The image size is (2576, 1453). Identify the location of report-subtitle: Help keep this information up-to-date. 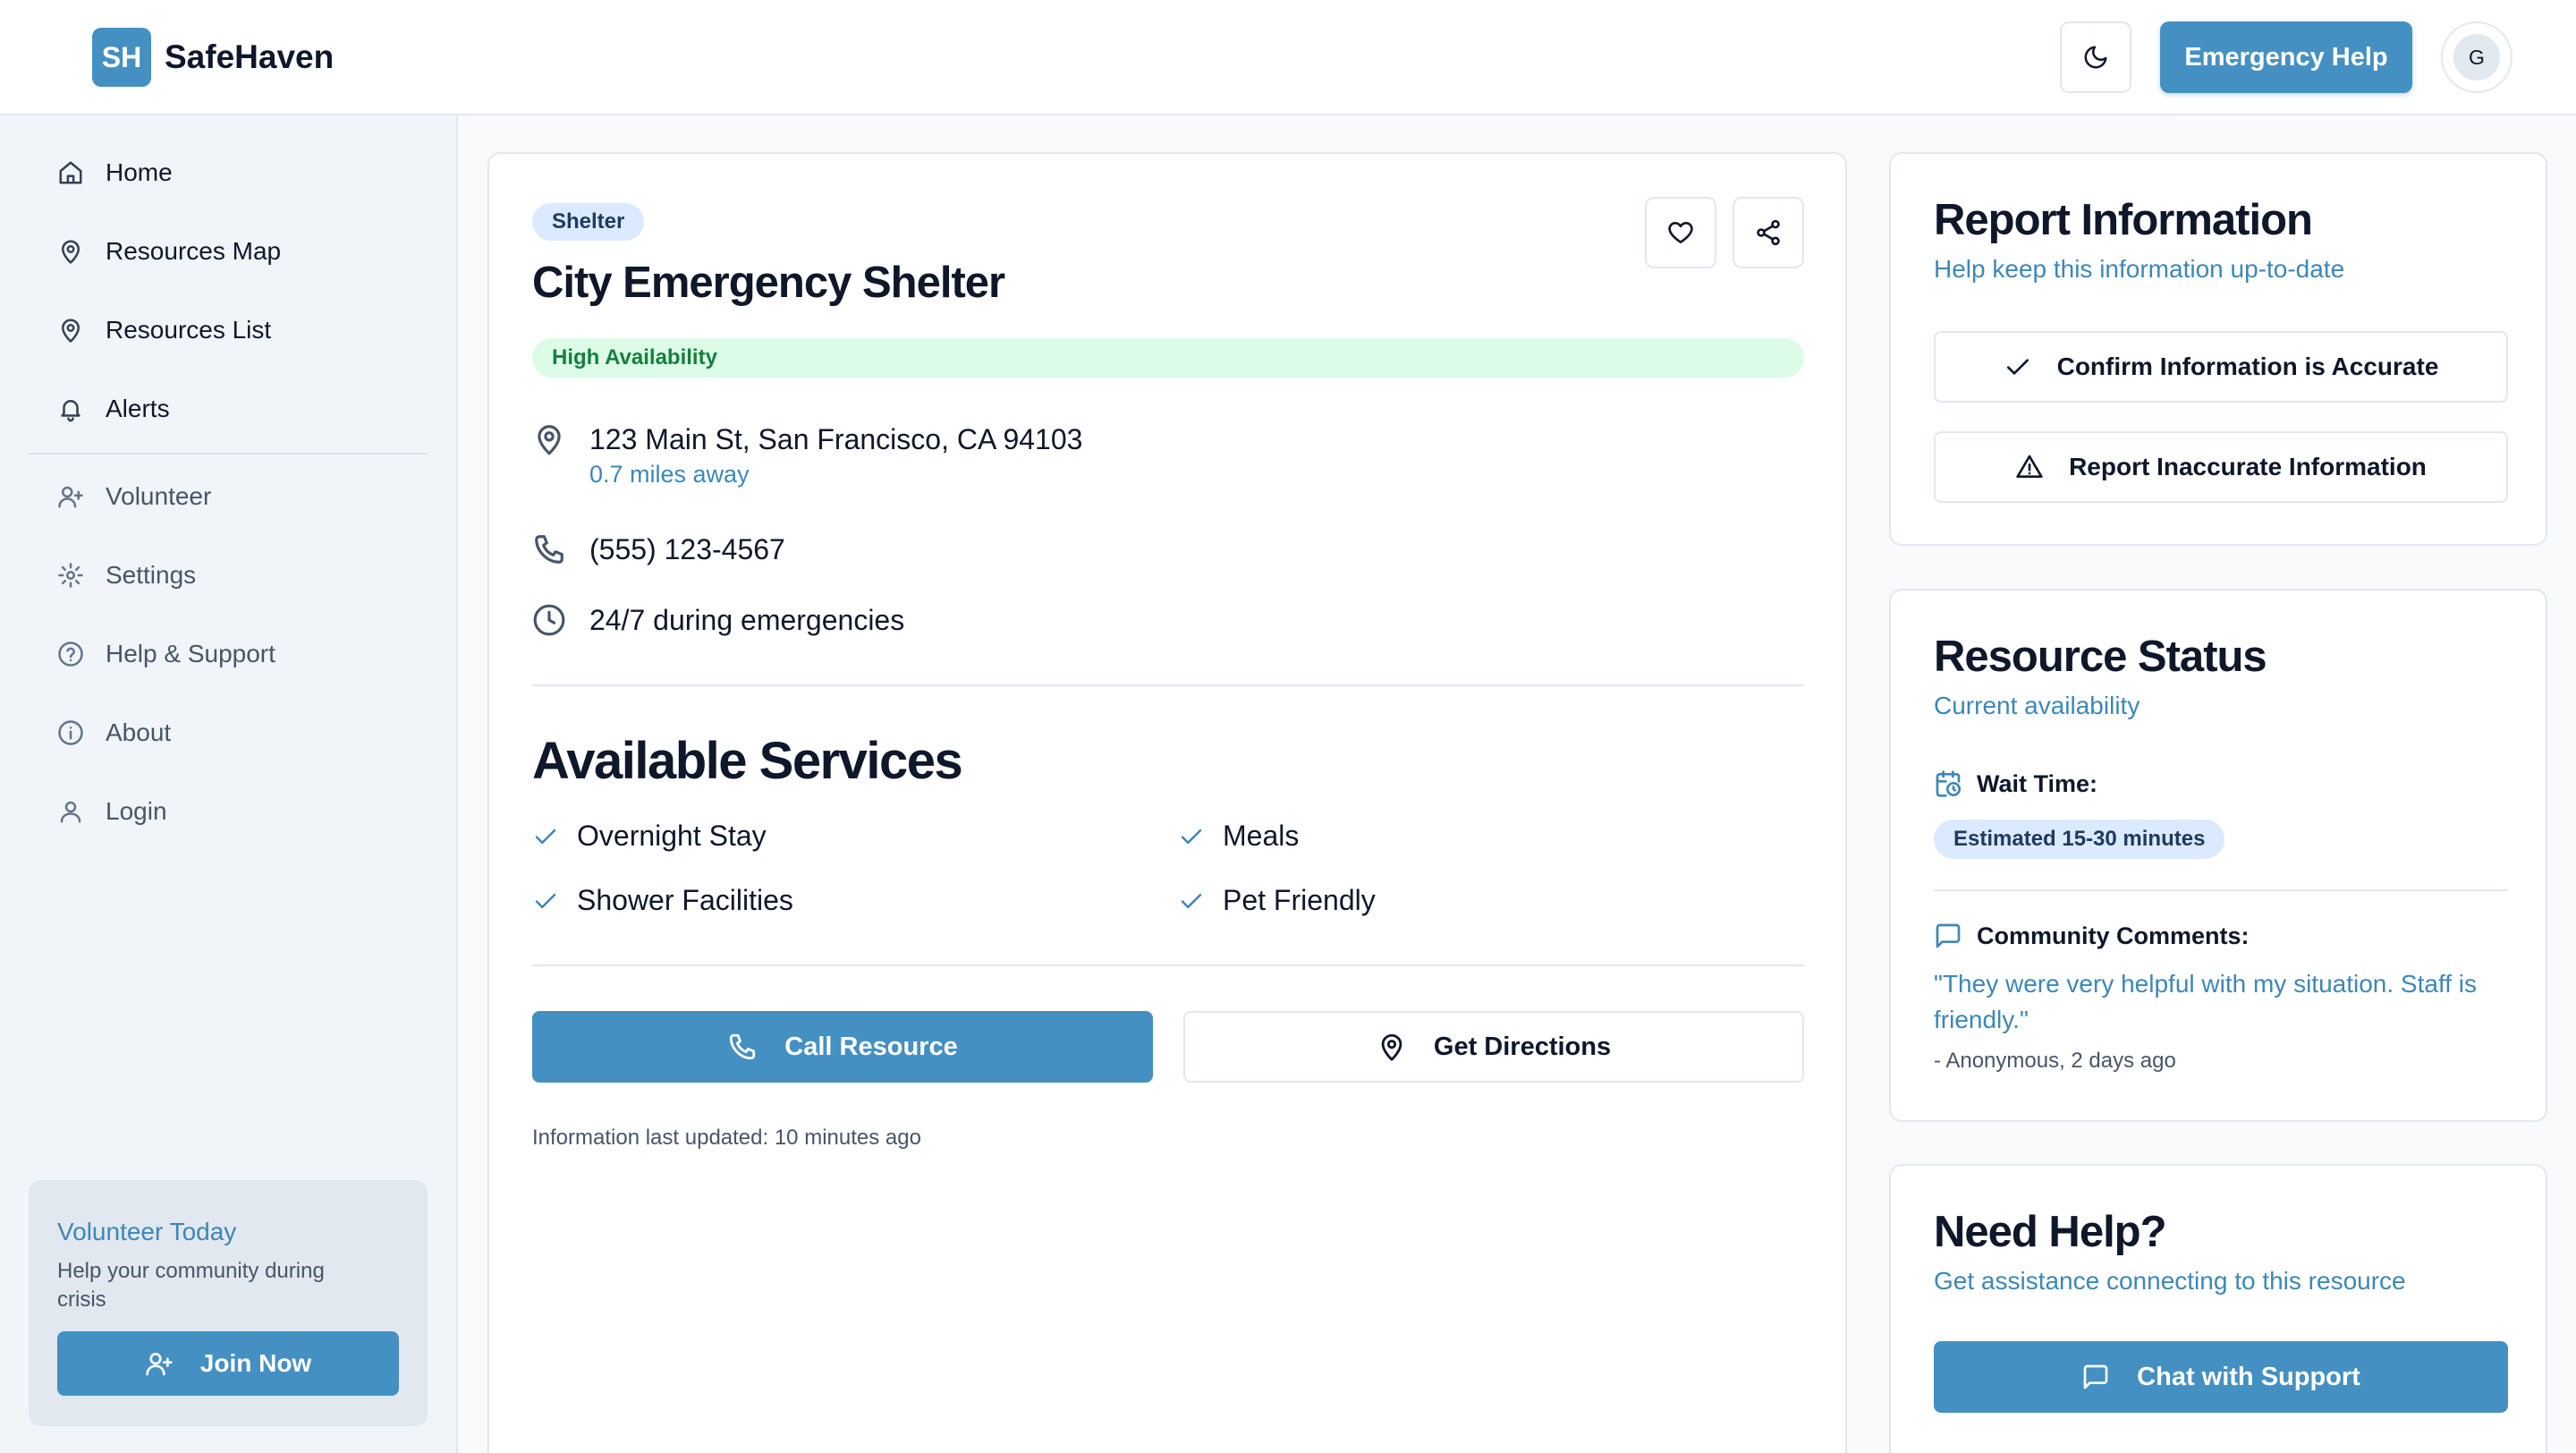
(2139, 269).